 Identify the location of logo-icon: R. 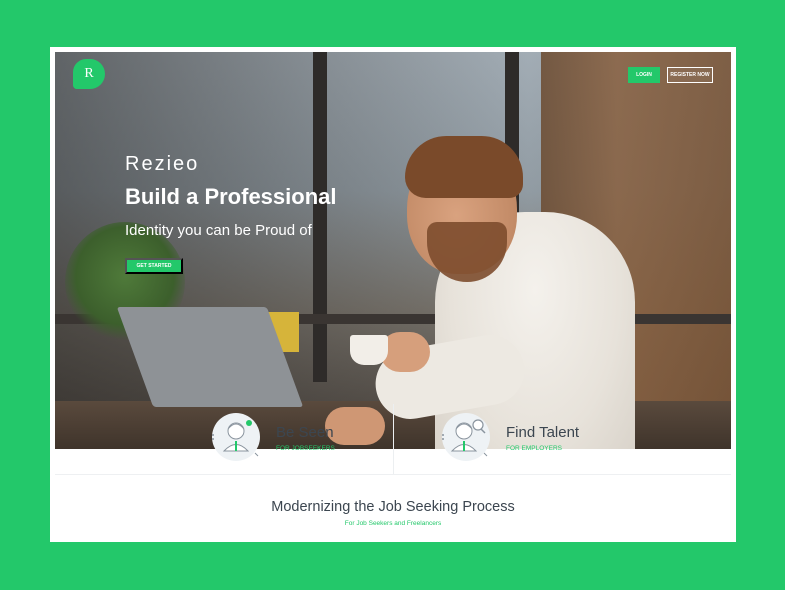
(89, 74).